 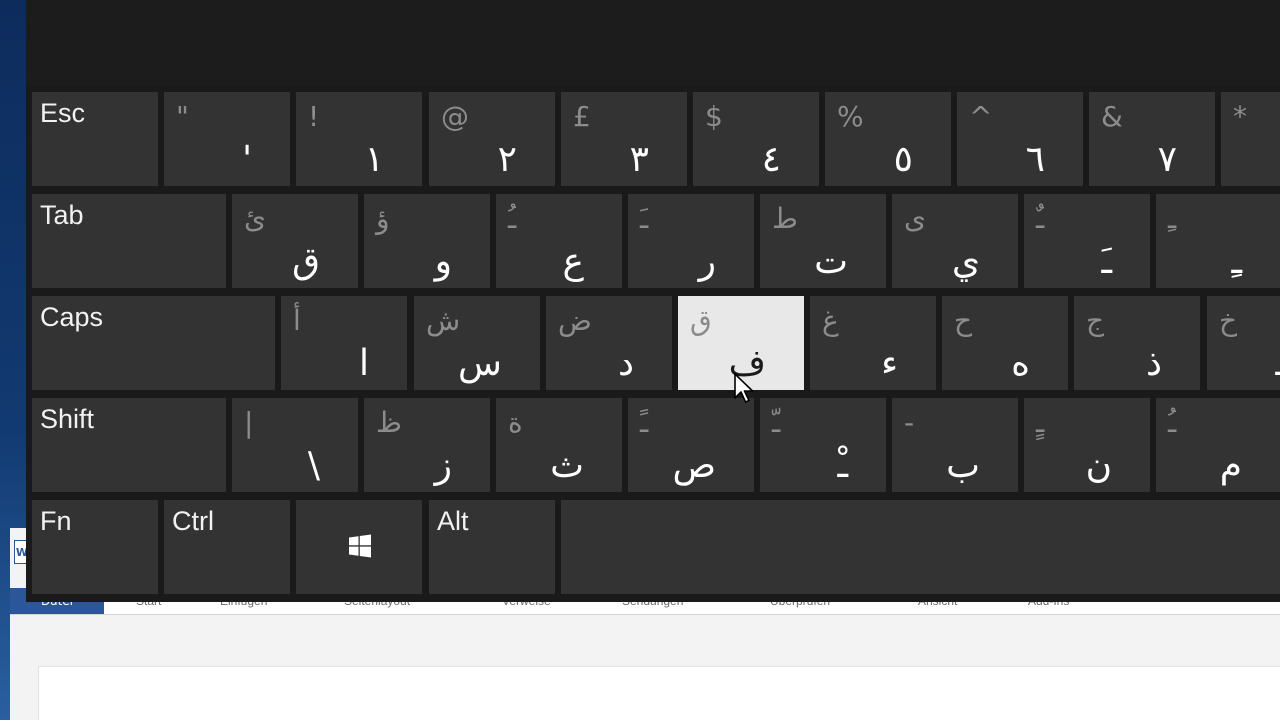 I want to click on key-primary-char: ز, so click(x=443, y=465).